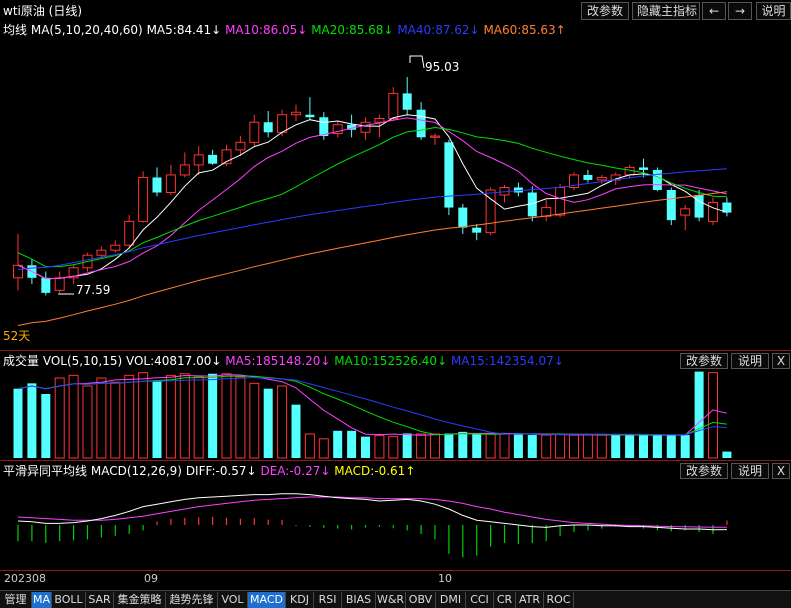  Describe the element at coordinates (524, 30) in the screenshot. I see `ma60-value: MA60:85.63↑` at that location.